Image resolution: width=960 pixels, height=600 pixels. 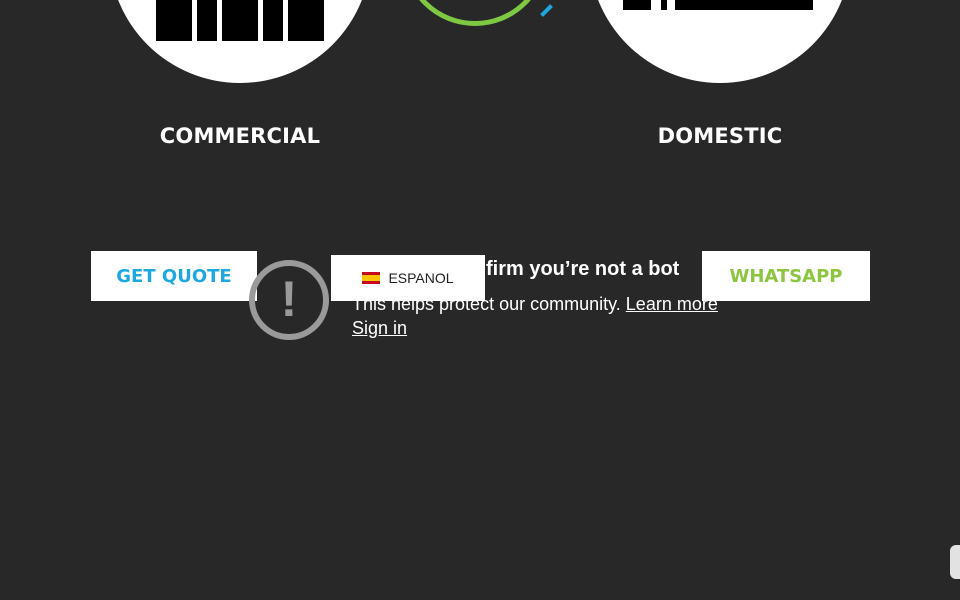 I want to click on whatsapp-button: WHATSAPP, so click(x=786, y=276).